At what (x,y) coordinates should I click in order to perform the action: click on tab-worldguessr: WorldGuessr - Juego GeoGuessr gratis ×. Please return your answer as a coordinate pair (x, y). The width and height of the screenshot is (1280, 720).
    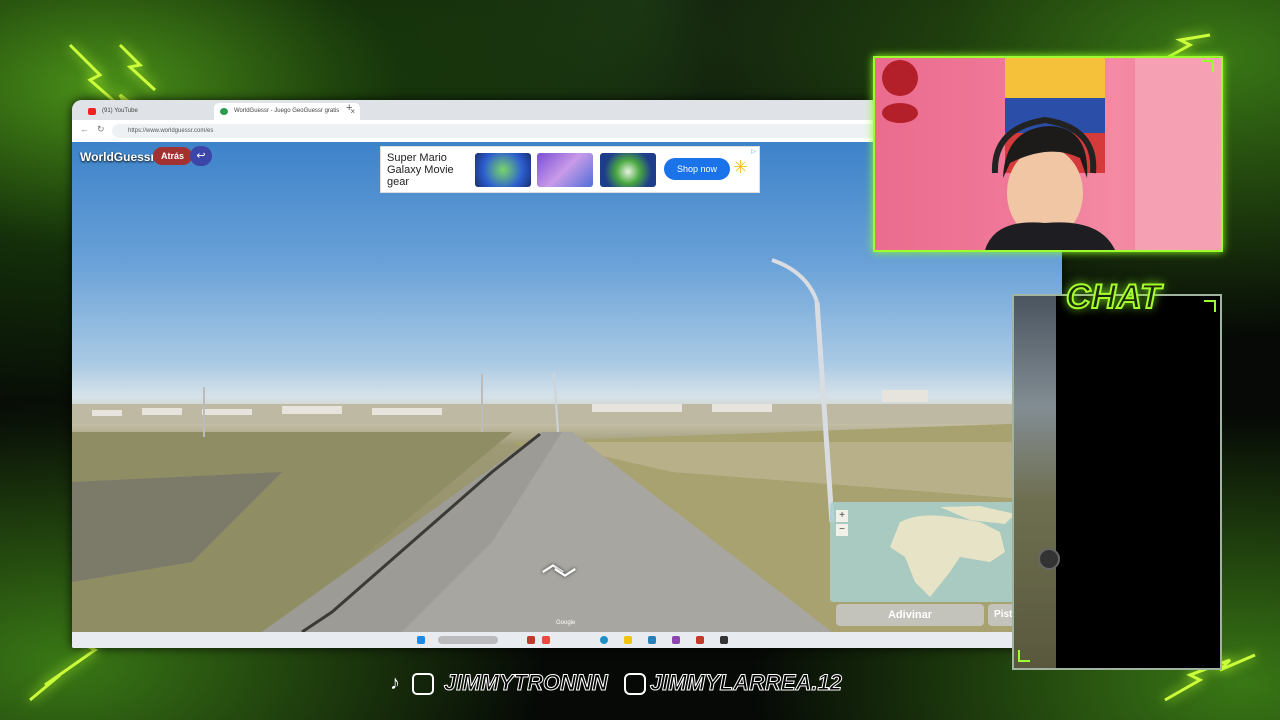
    Looking at the image, I should click on (287, 111).